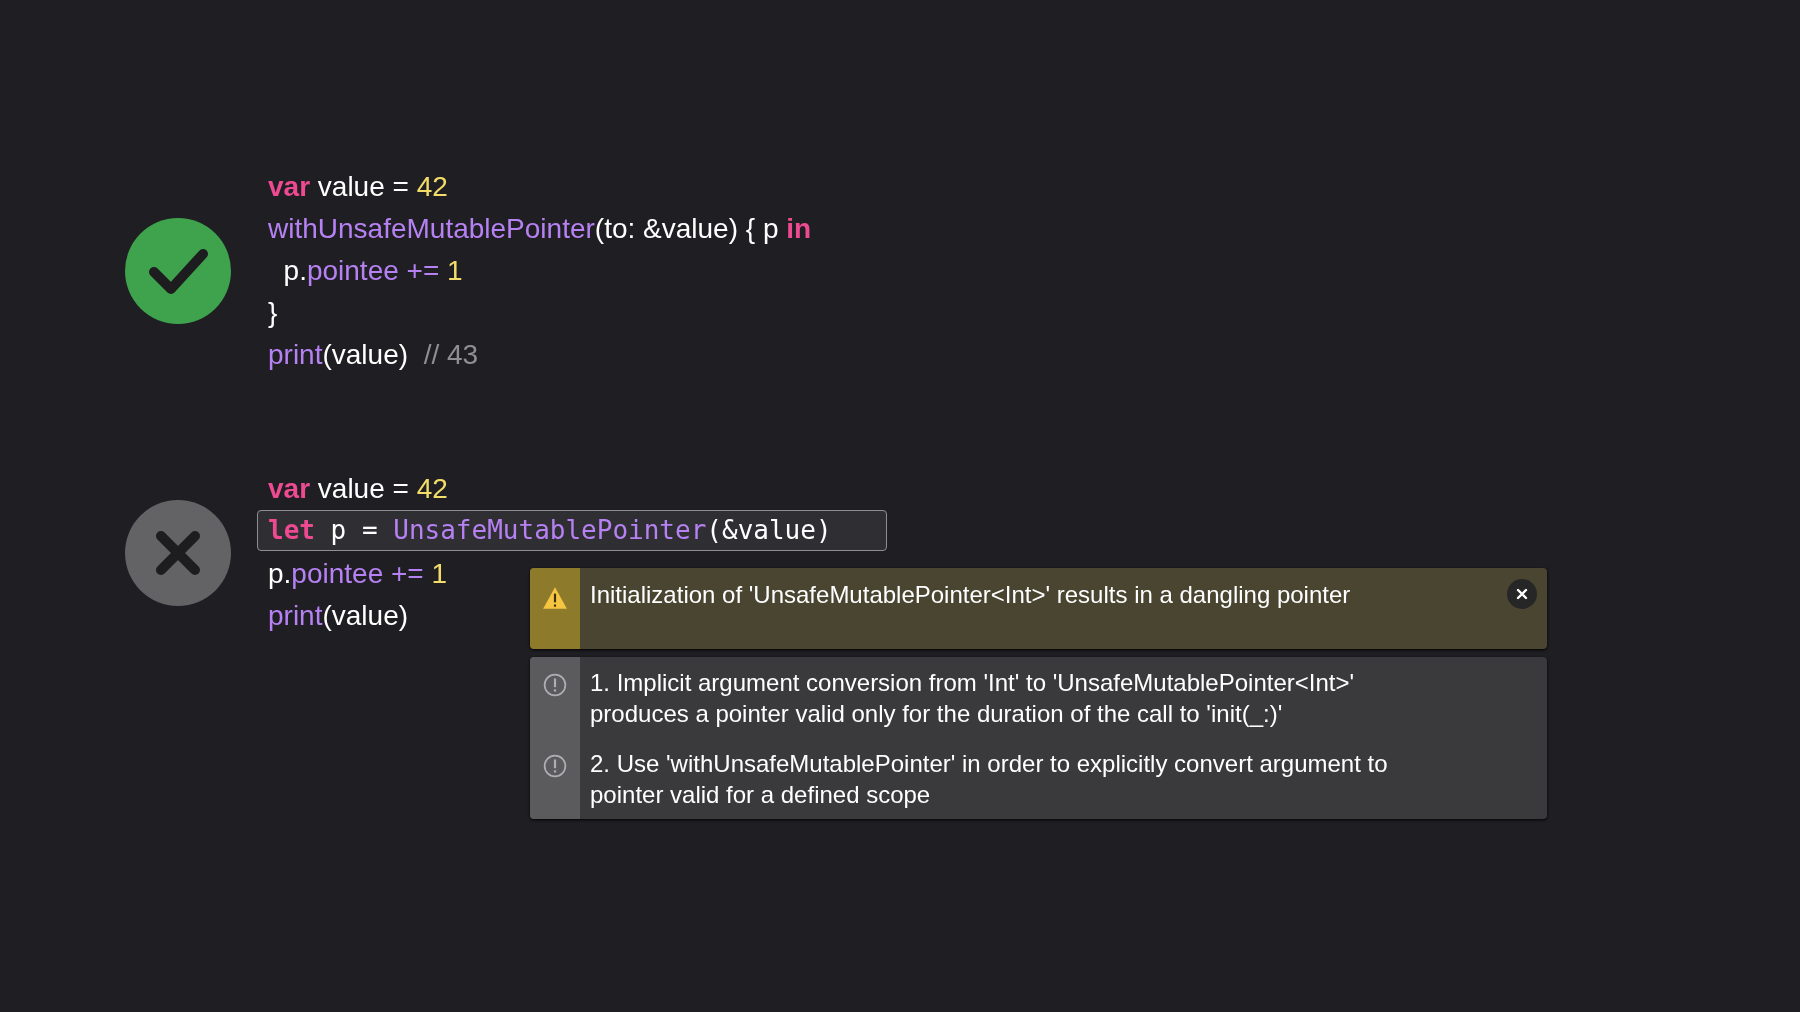 The height and width of the screenshot is (1012, 1800). Describe the element at coordinates (972, 698) in the screenshot. I see `note-message: 1. Implicit argument conversion from 'Int' to 'UnsafeMutablePointer<Int>' produces a pointer valid only for the duration of the call to 'init(_:)'` at that location.